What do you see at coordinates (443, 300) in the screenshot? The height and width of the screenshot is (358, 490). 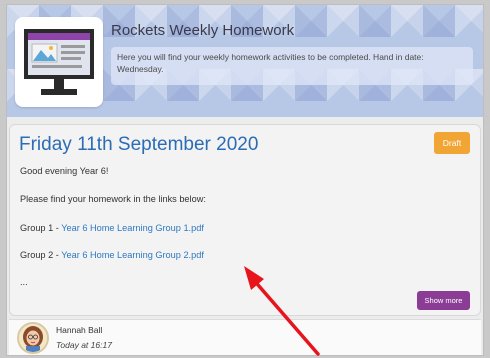 I see `show-more-button: Show more` at bounding box center [443, 300].